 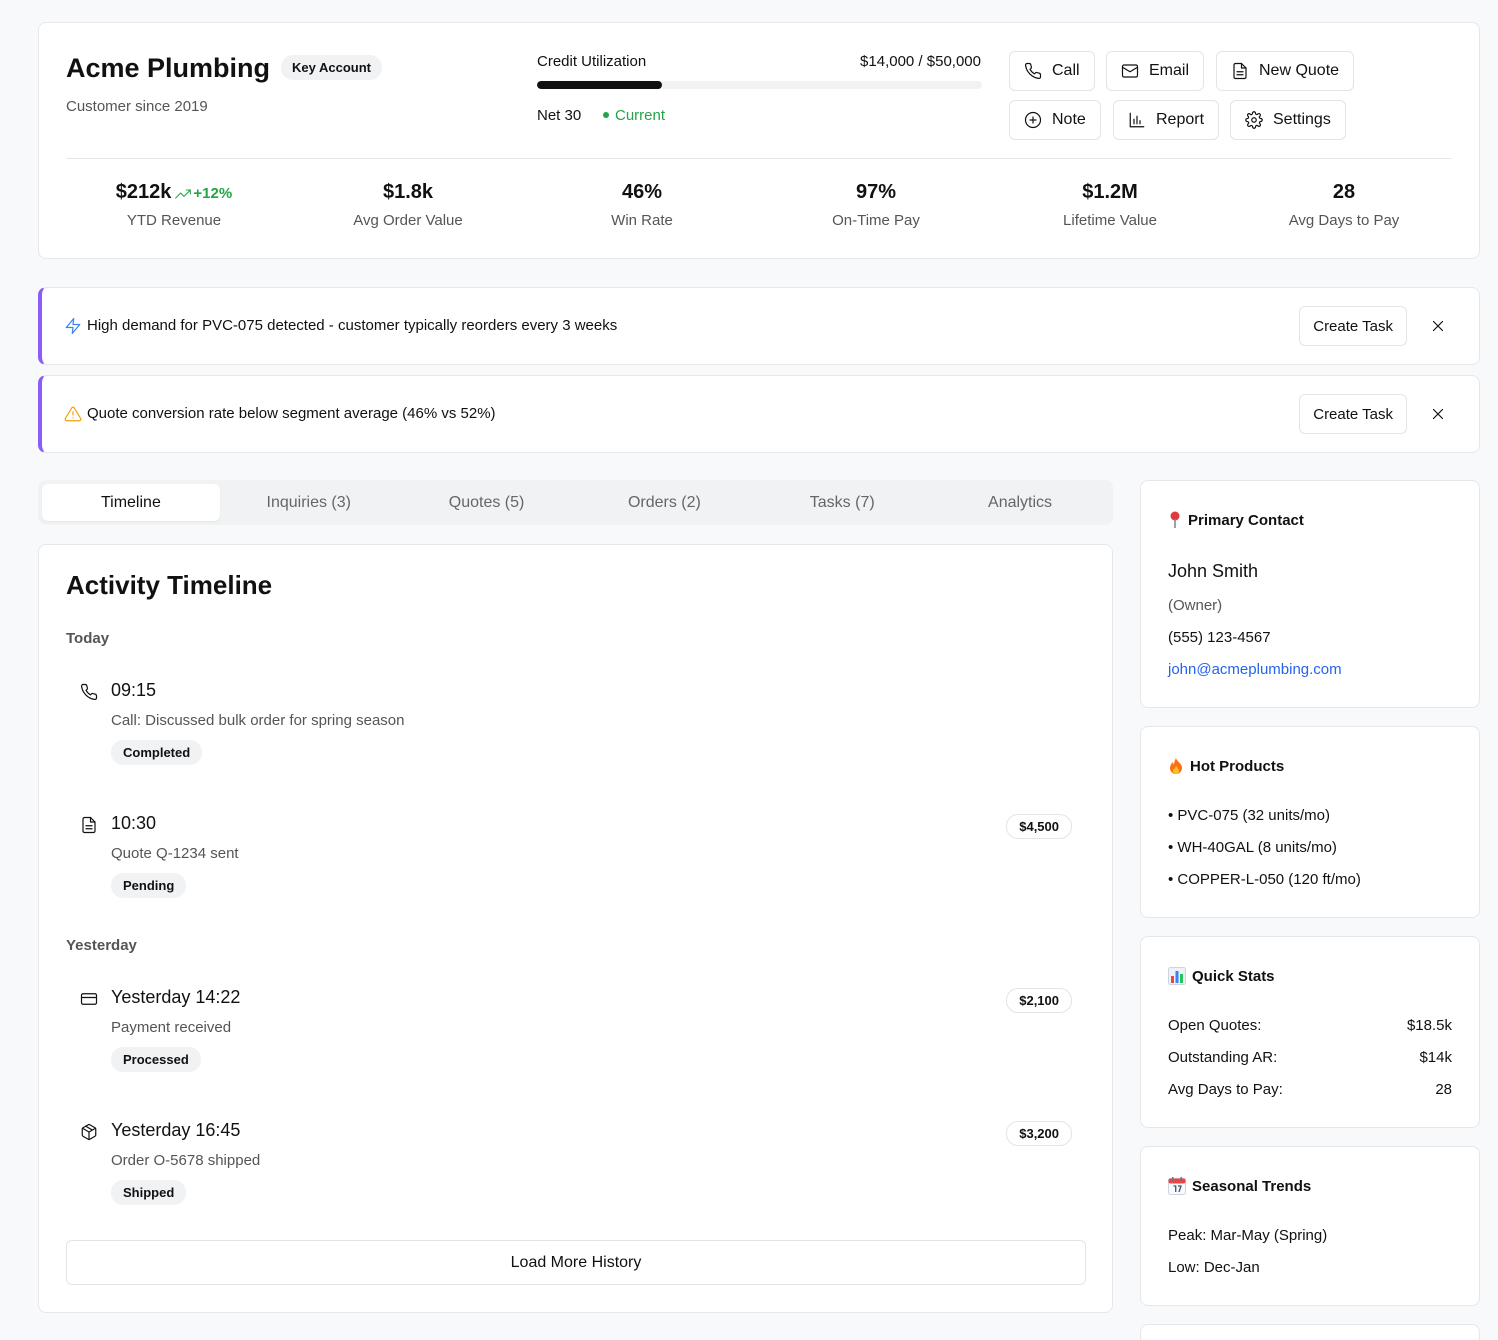 What do you see at coordinates (1255, 669) in the screenshot?
I see `contact-email-link: john@acmeplumbing.com` at bounding box center [1255, 669].